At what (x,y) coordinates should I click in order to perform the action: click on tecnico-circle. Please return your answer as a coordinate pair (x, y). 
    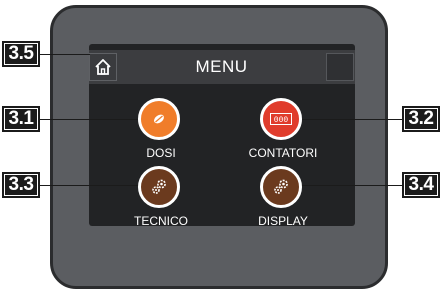
    Looking at the image, I should click on (159, 187).